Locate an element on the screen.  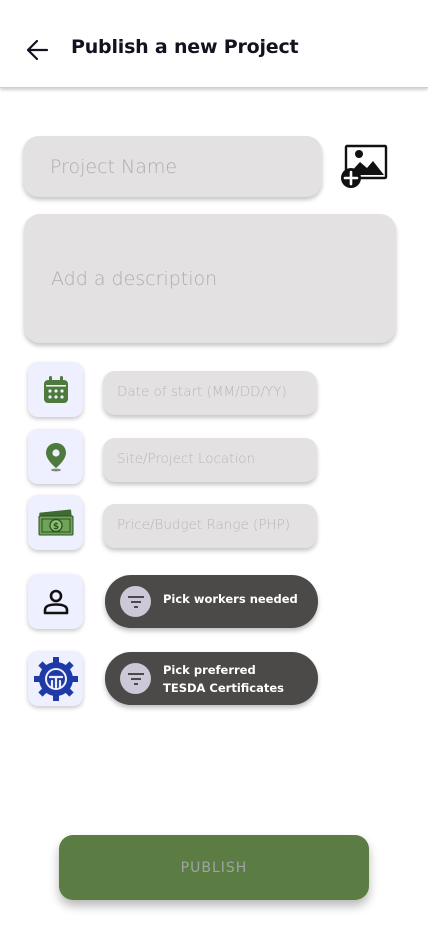
workers-icon-tile is located at coordinates (55, 601).